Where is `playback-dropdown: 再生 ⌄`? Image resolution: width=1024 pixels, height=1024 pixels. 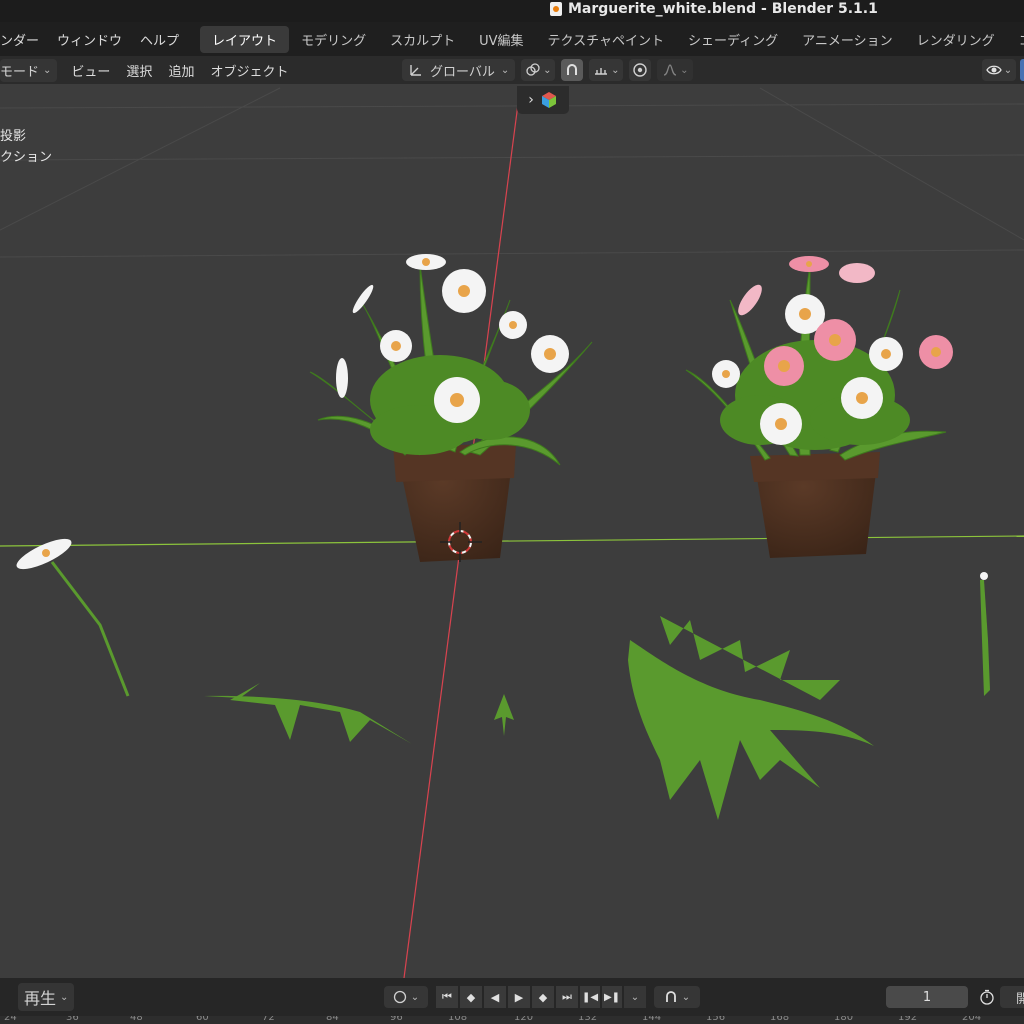 playback-dropdown: 再生 ⌄ is located at coordinates (46, 997).